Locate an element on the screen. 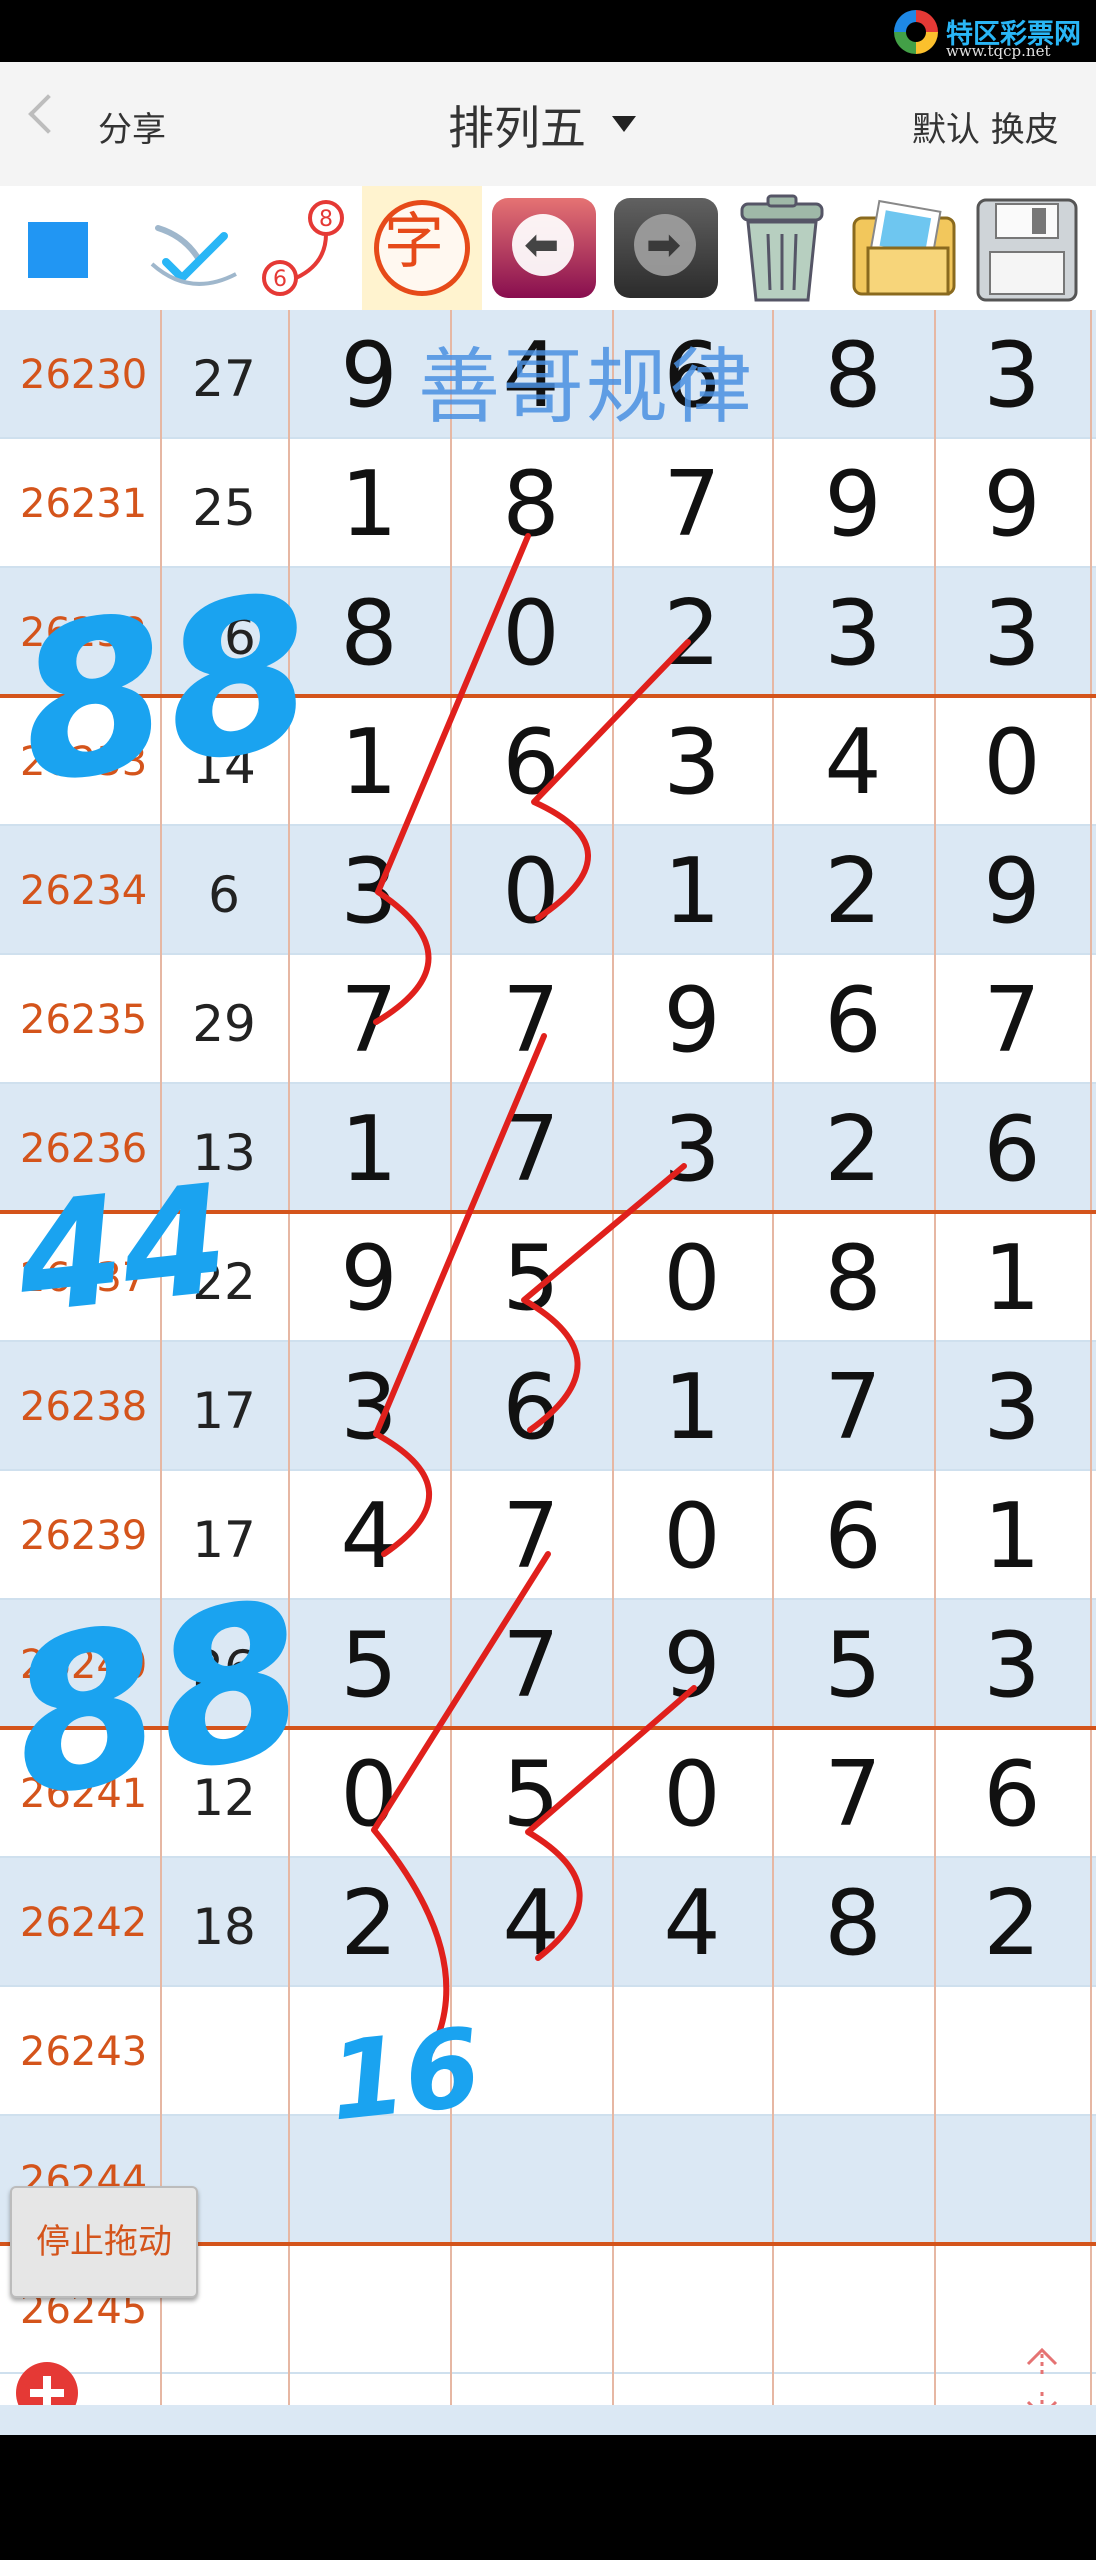 The height and width of the screenshot is (2560, 1096). pen-check-icon is located at coordinates (195, 250).